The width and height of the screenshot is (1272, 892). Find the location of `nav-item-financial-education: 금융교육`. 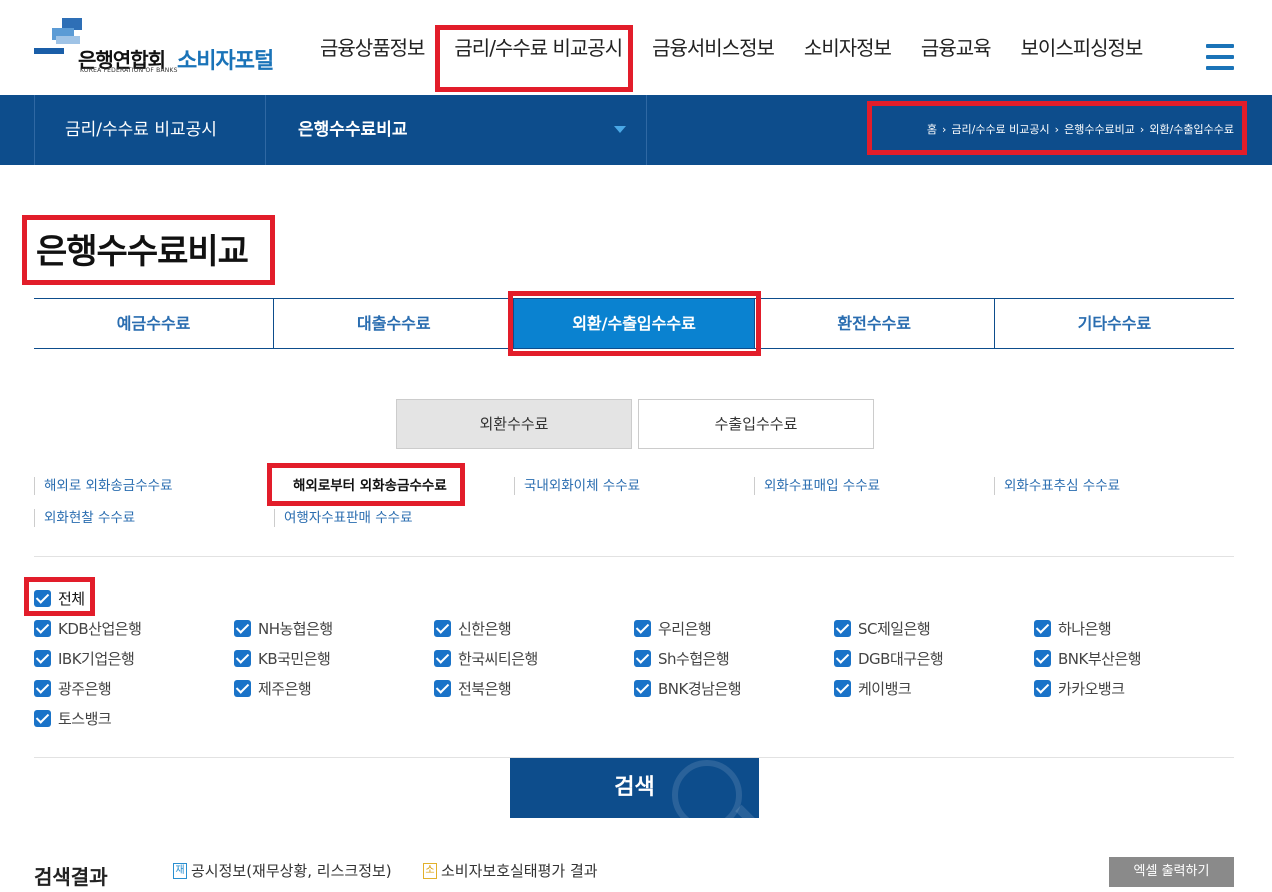

nav-item-financial-education: 금융교육 is located at coordinates (956, 48).